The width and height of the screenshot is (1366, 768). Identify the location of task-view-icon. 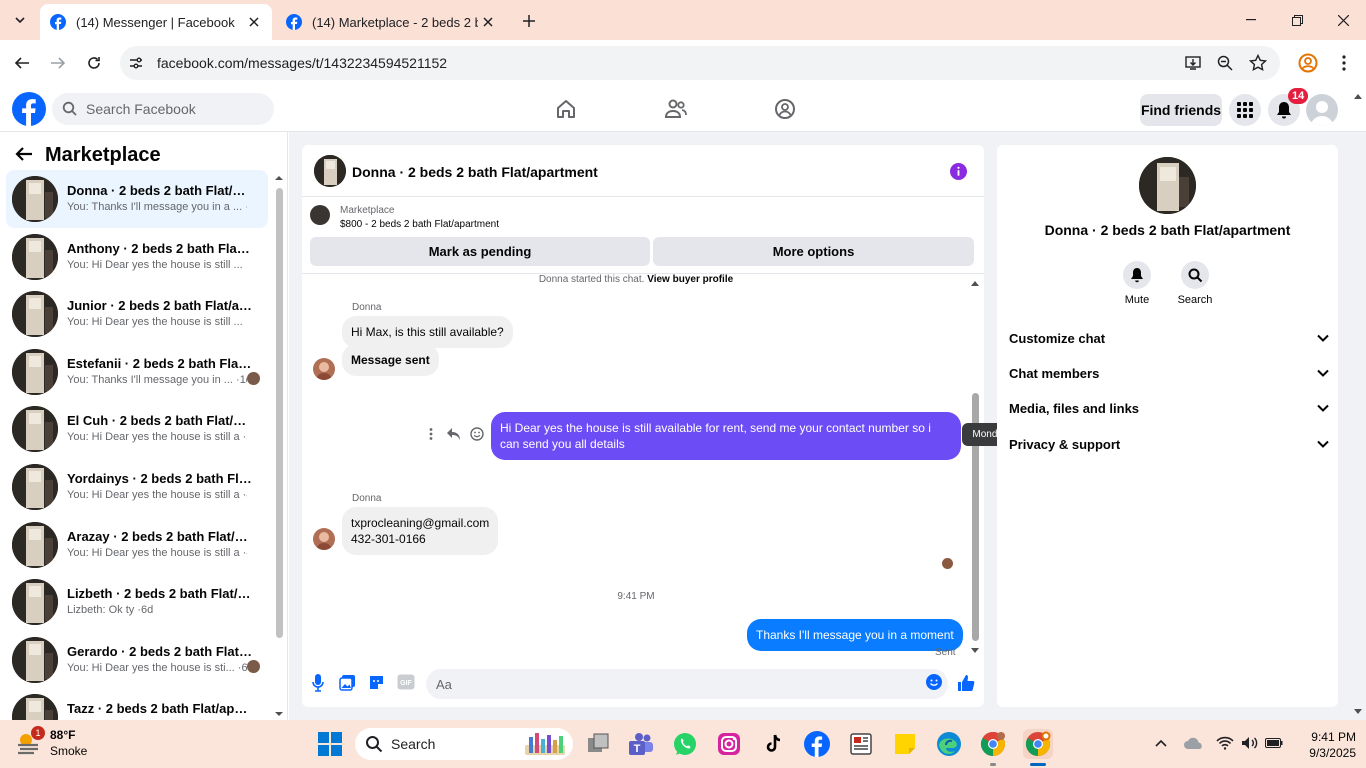
(599, 744).